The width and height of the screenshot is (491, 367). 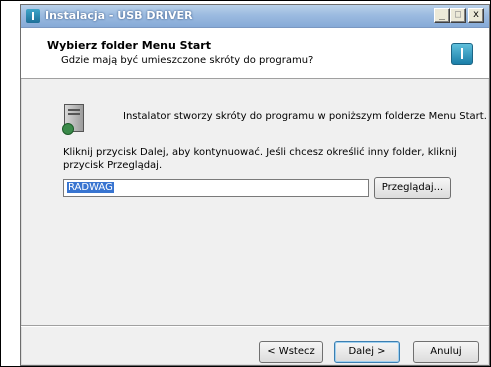 I want to click on footer-divider, so click(x=255, y=326).